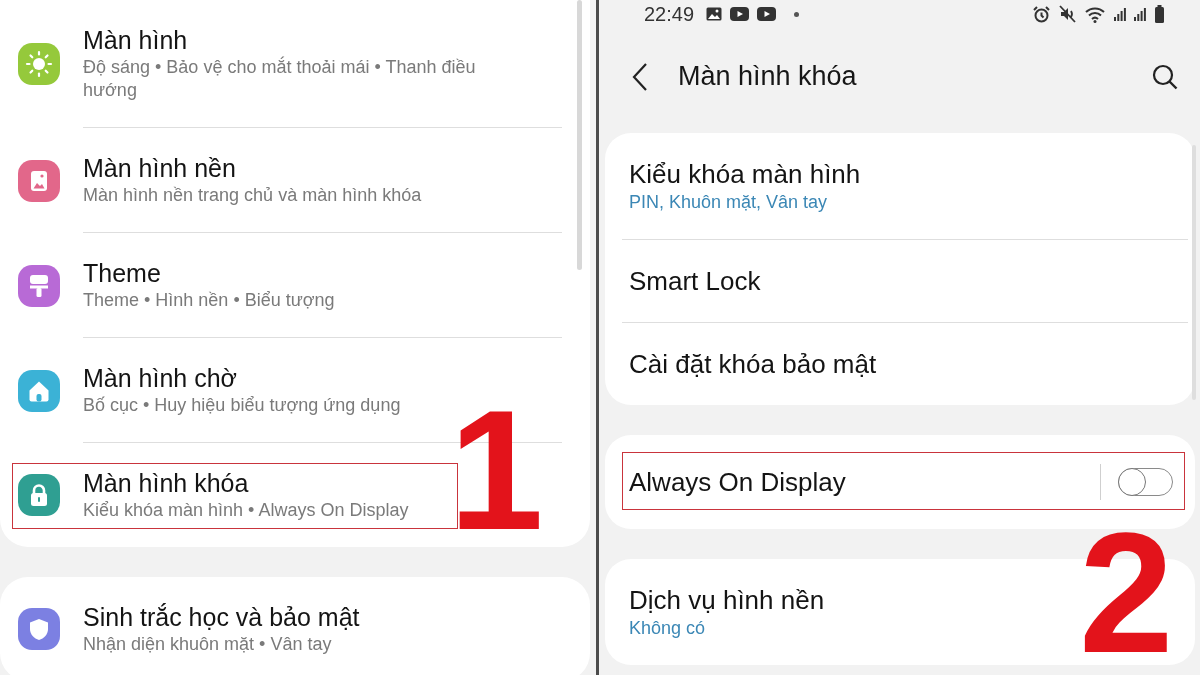 Image resolution: width=1200 pixels, height=675 pixels. I want to click on setting-summary: Độ sáng • Bảo vệ cho mắt thoải mái • Thanh điều hướng, so click(280, 79).